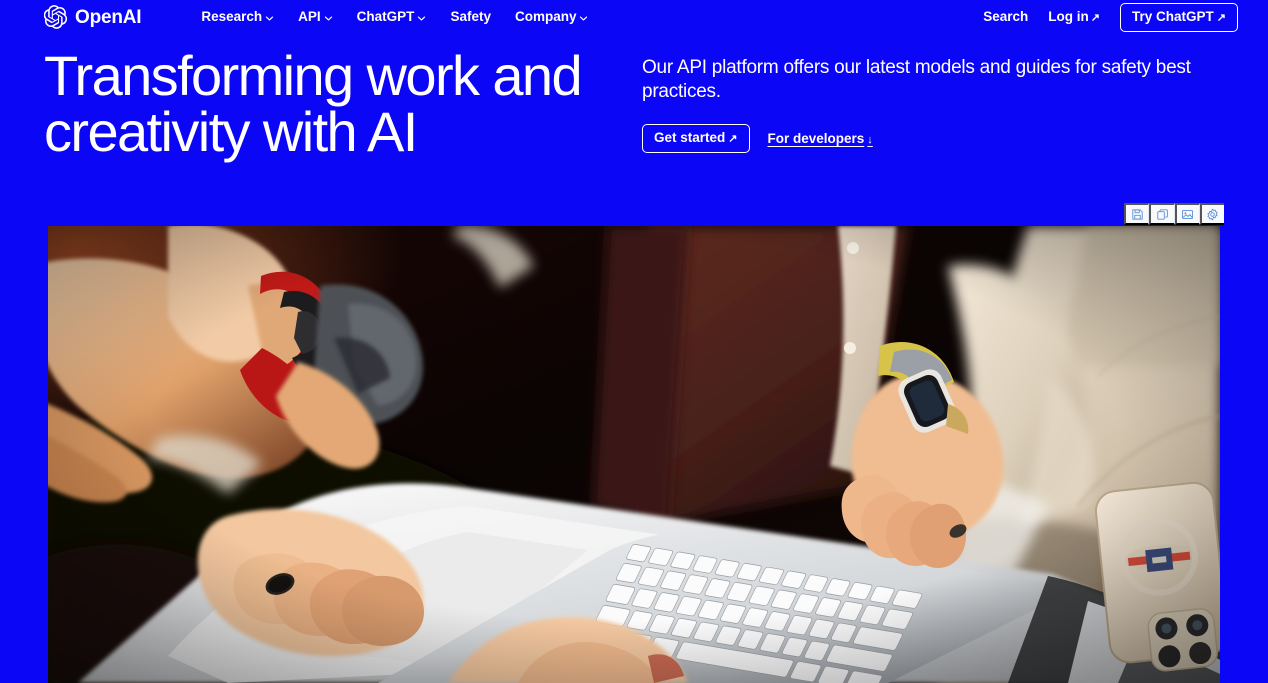  What do you see at coordinates (1173, 16) in the screenshot?
I see `try-chatgpt-button-label: Try ChatGPT` at bounding box center [1173, 16].